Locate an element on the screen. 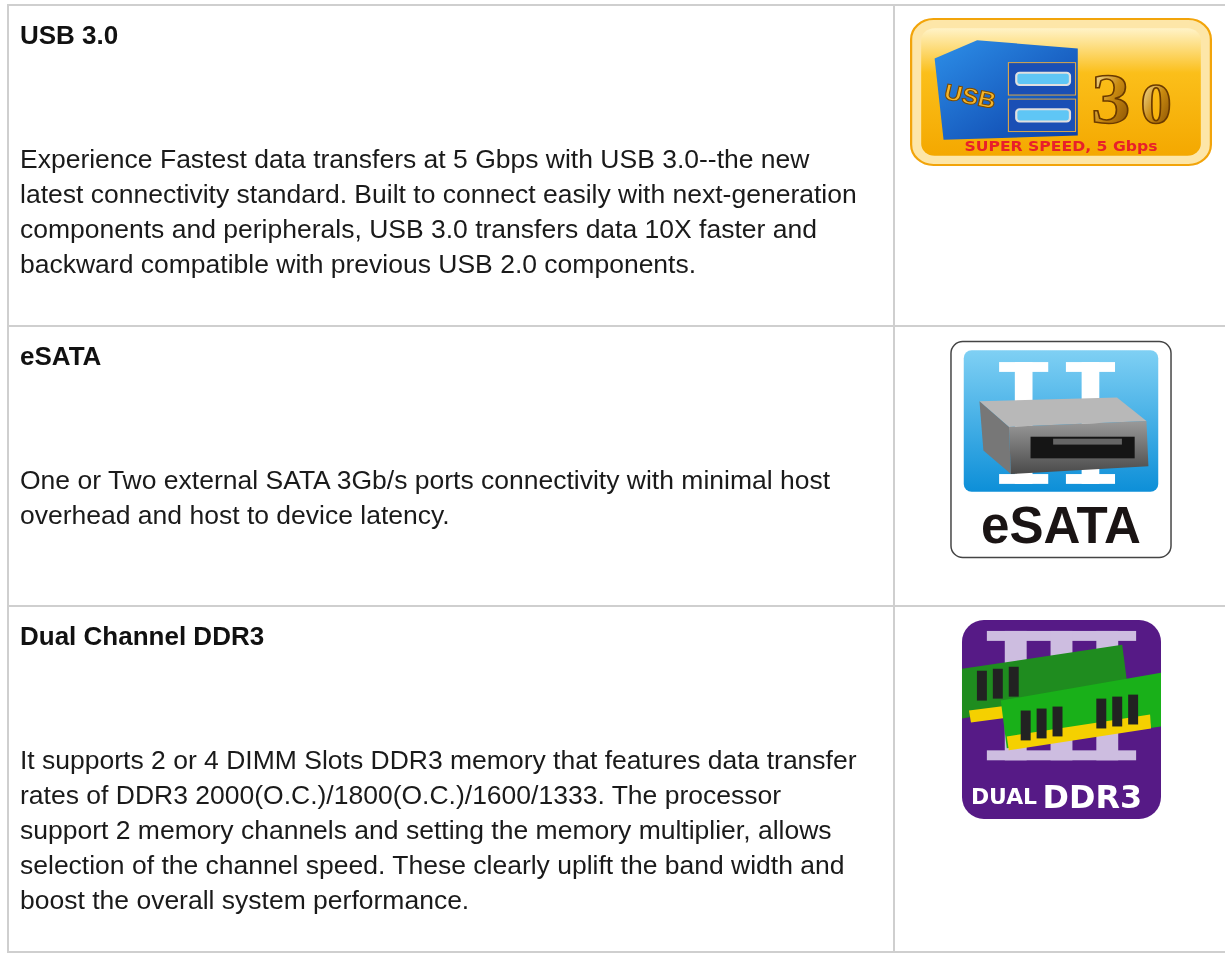 The height and width of the screenshot is (958, 1225). feature-title: Dual Channel DDR3 is located at coordinates (142, 636).